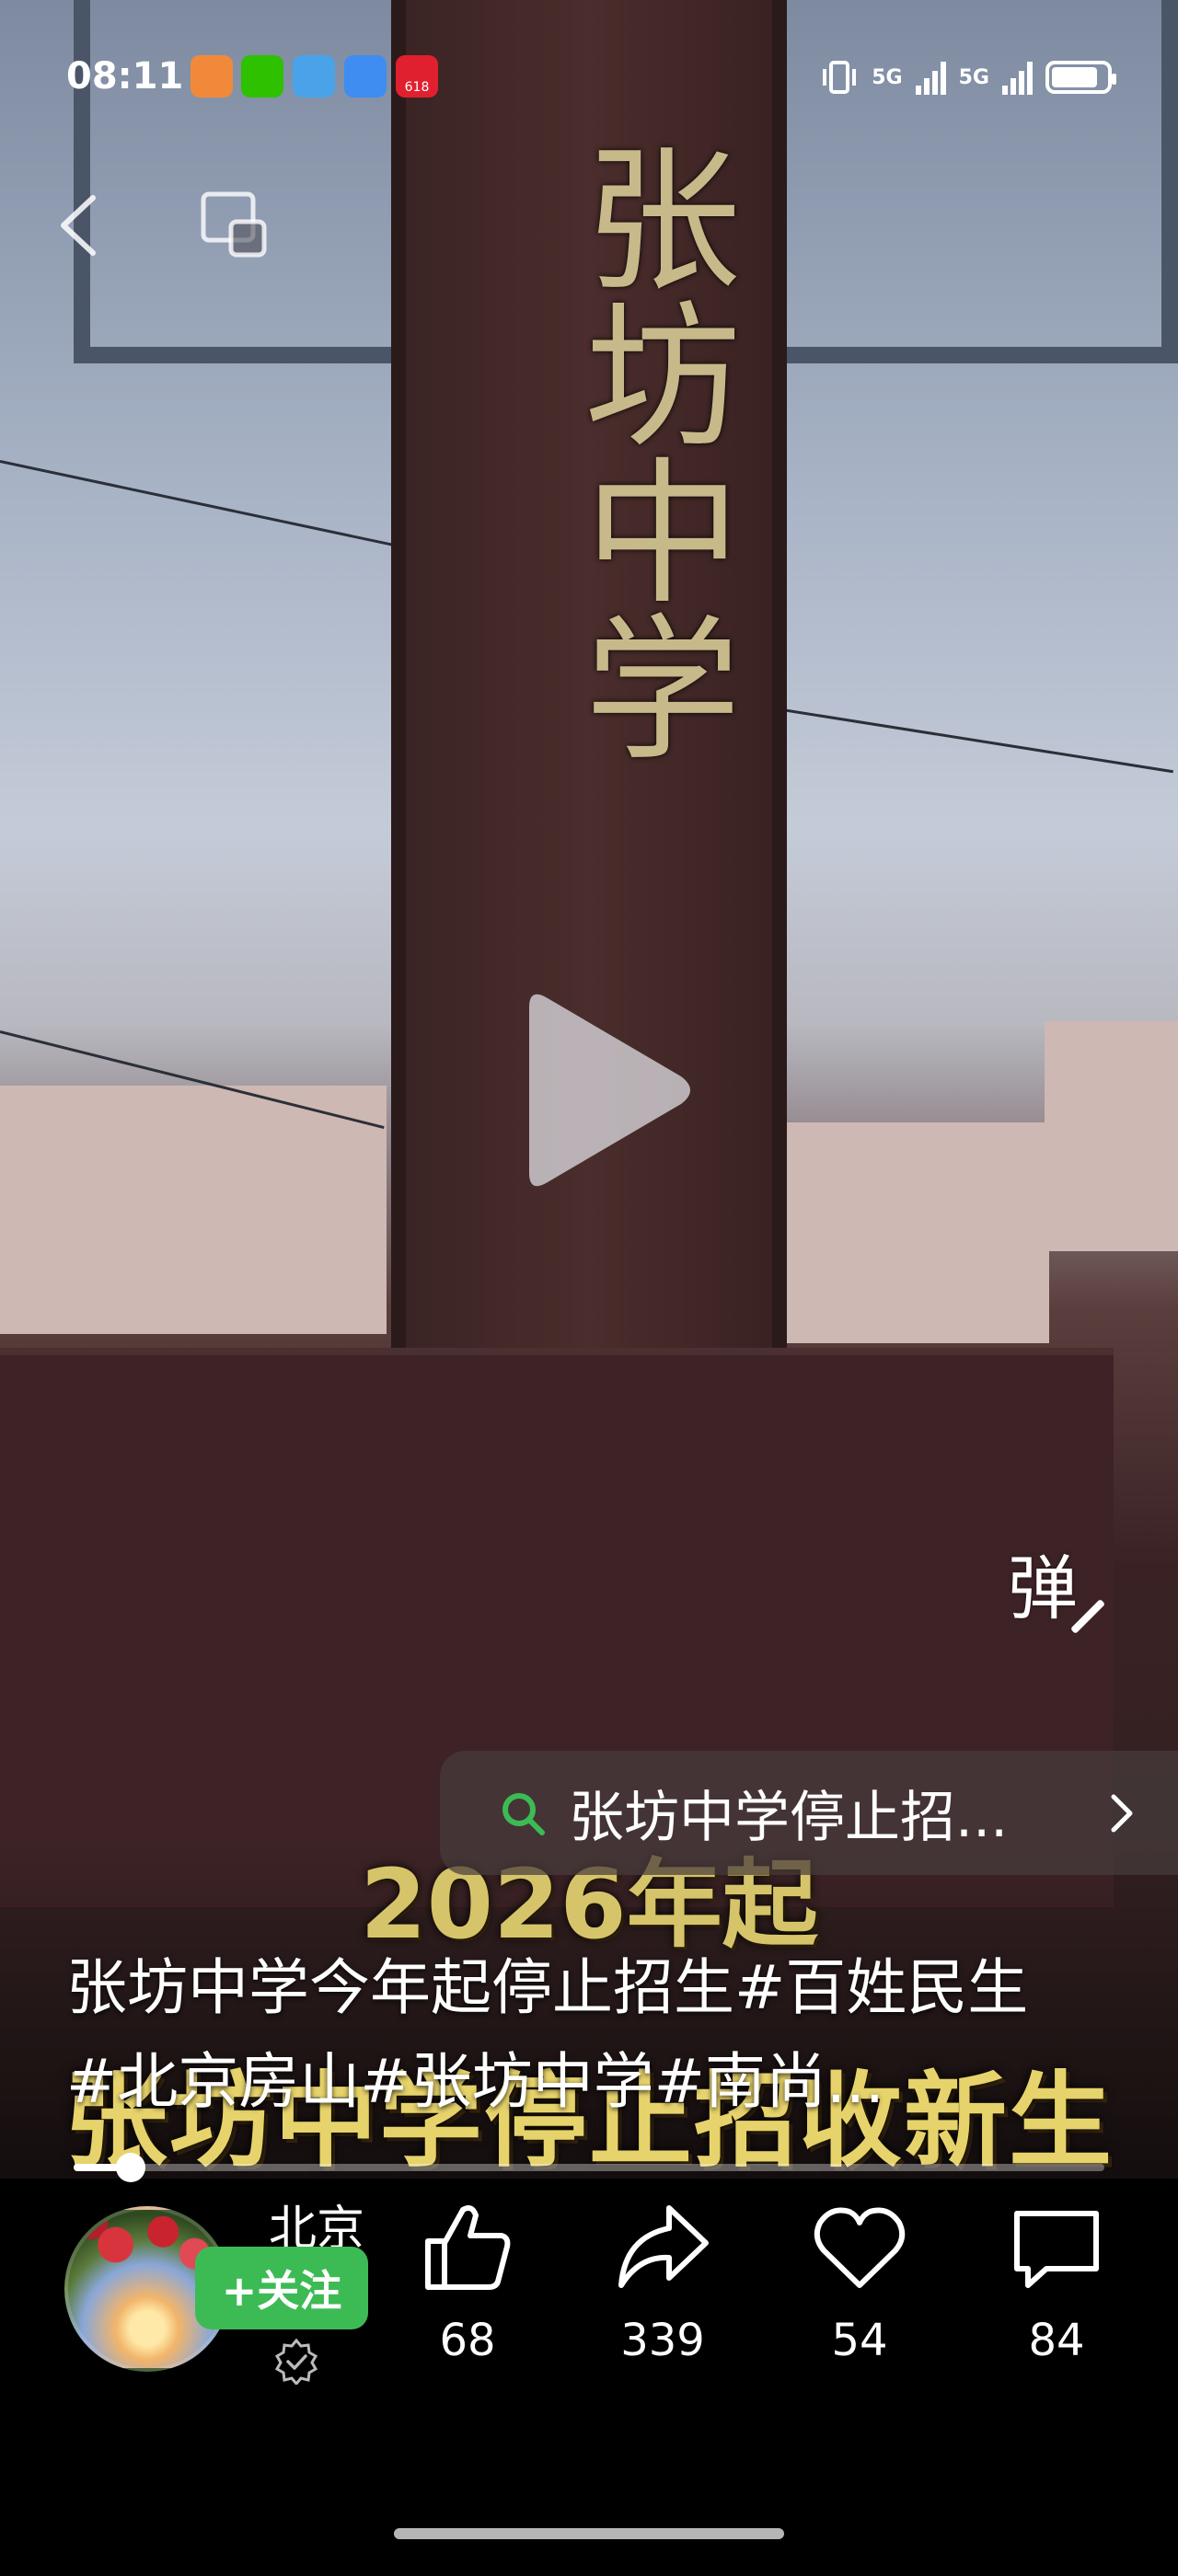  I want to click on share-icon, so click(663, 2246).